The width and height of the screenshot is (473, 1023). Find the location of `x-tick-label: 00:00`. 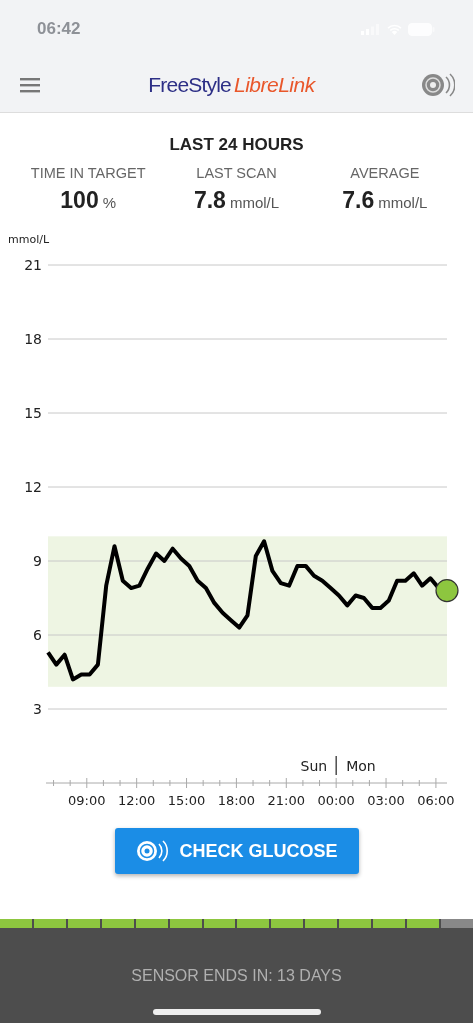

x-tick-label: 00:00 is located at coordinates (336, 800).